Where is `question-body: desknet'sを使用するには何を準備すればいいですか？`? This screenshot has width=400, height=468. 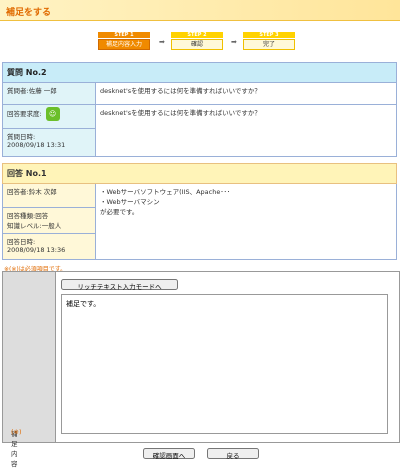
question-body: desknet'sを使用するには何を準備すればいいですか？ is located at coordinates (246, 130).